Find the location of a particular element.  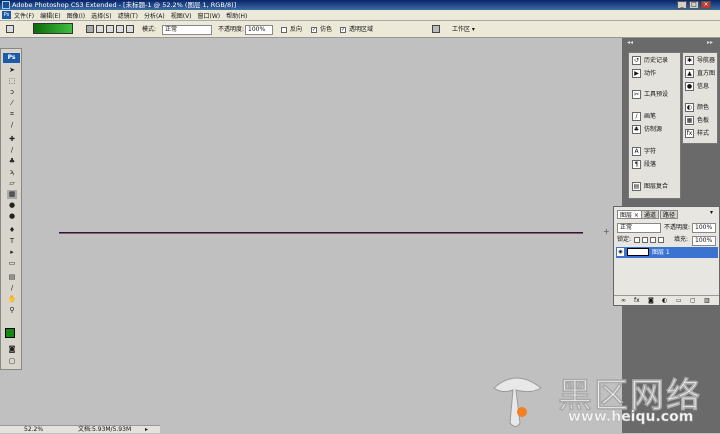

panel-swatches: ▦ 色板 is located at coordinates (697, 121).